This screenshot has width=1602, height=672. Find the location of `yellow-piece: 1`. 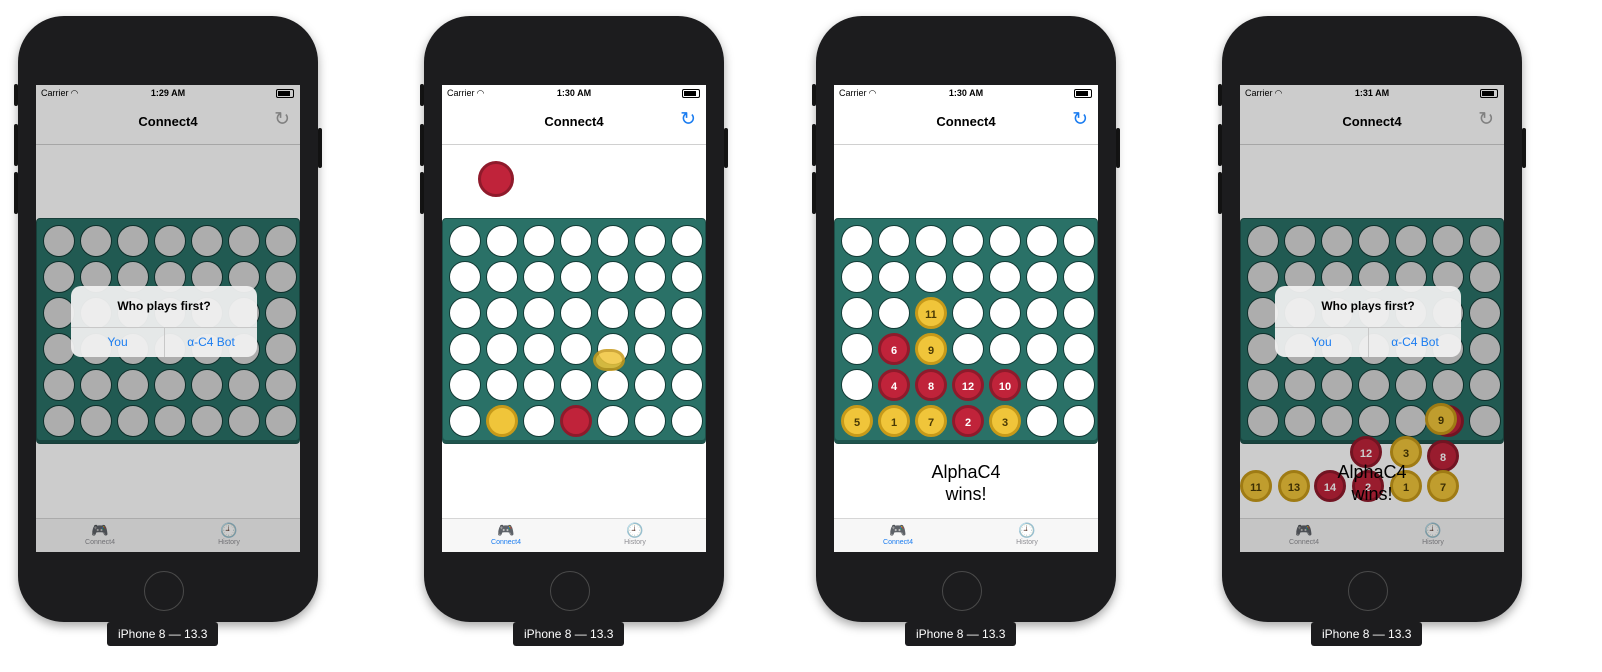

yellow-piece: 1 is located at coordinates (894, 421).